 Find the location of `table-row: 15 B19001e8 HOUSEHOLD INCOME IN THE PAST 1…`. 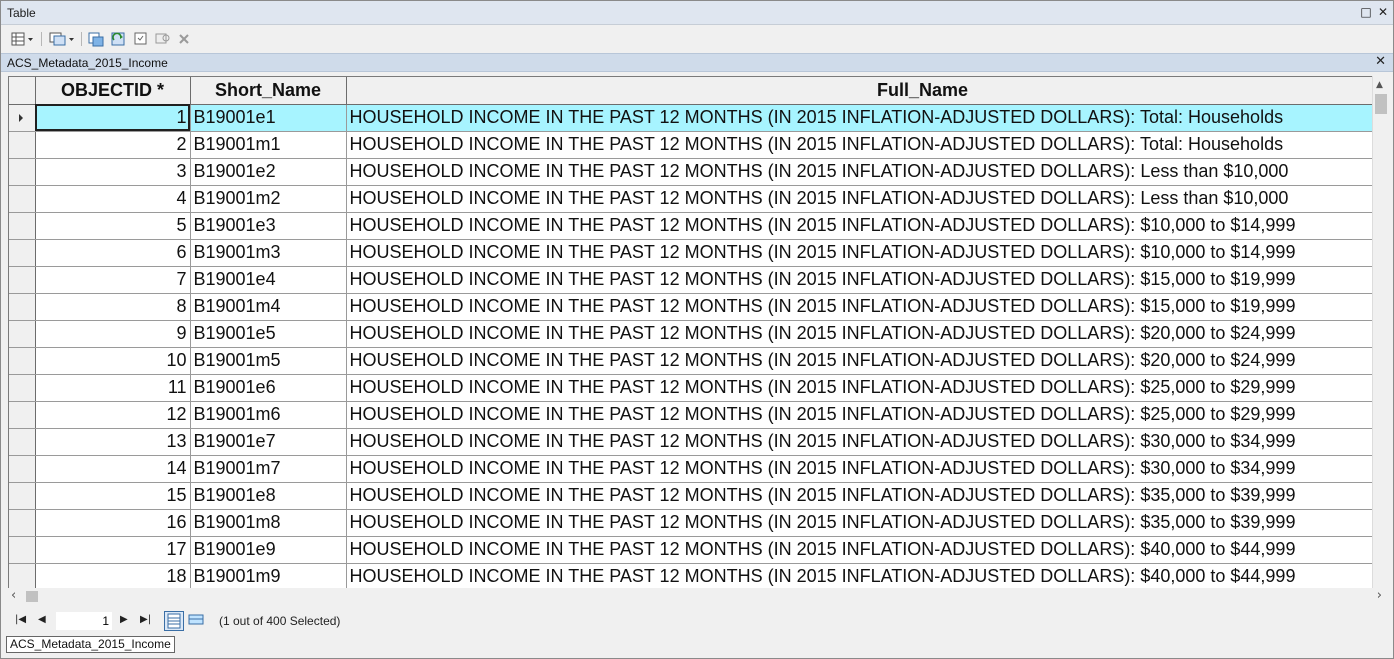

table-row: 15 B19001e8 HOUSEHOLD INCOME IN THE PAST 1… is located at coordinates (690, 496).